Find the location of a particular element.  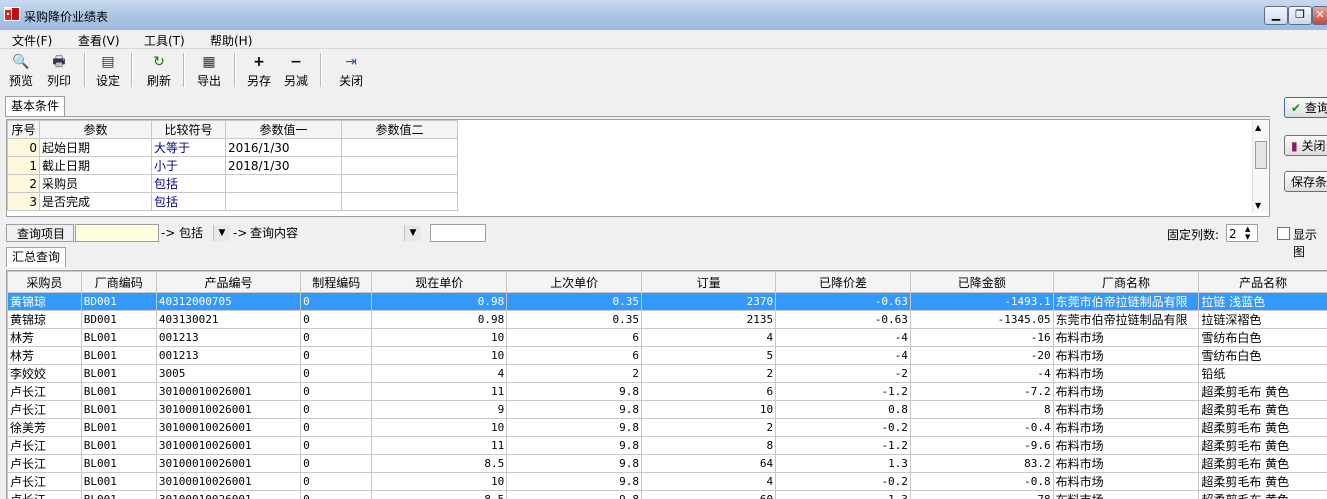

toolbar-separator is located at coordinates (132, 70).